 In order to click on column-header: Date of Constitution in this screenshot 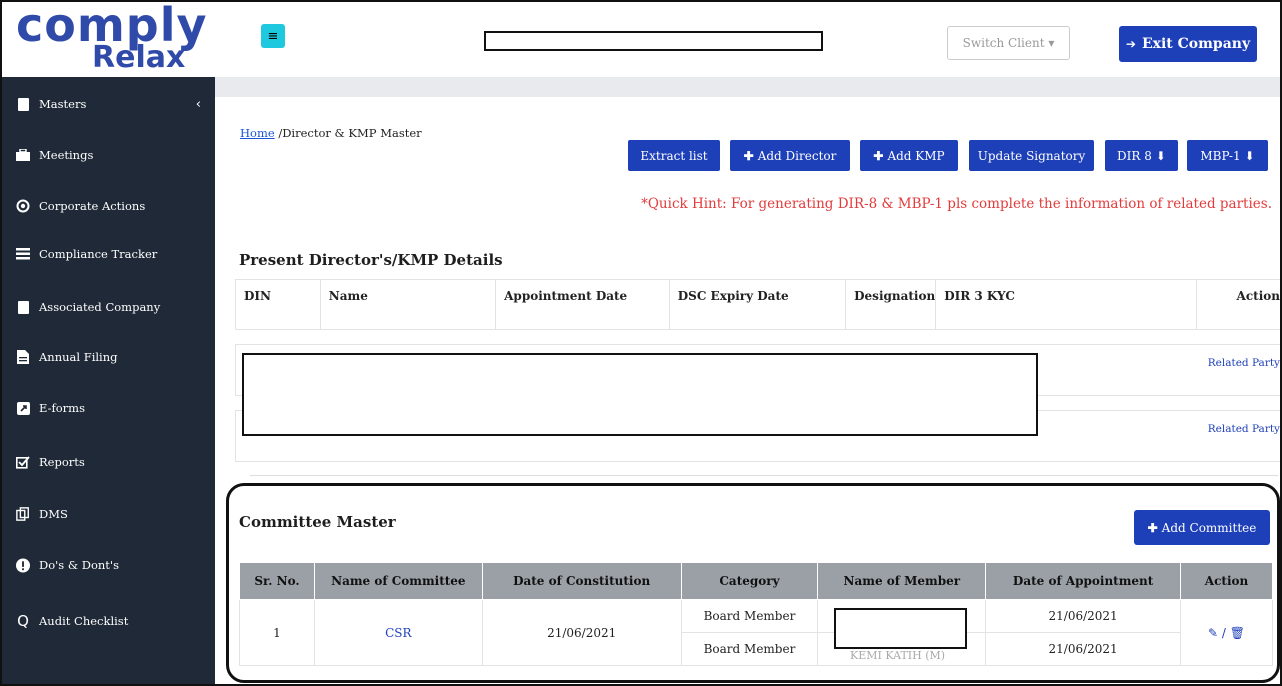, I will do `click(581, 581)`.